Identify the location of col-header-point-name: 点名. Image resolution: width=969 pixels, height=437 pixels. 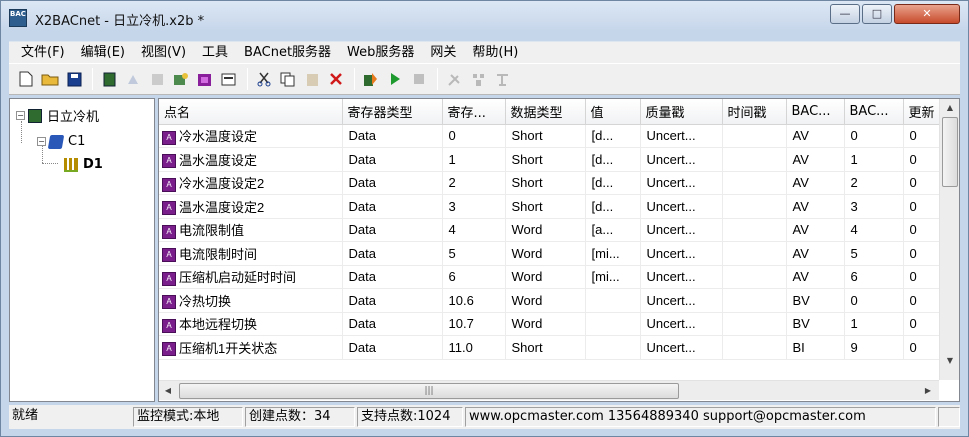
(251, 112).